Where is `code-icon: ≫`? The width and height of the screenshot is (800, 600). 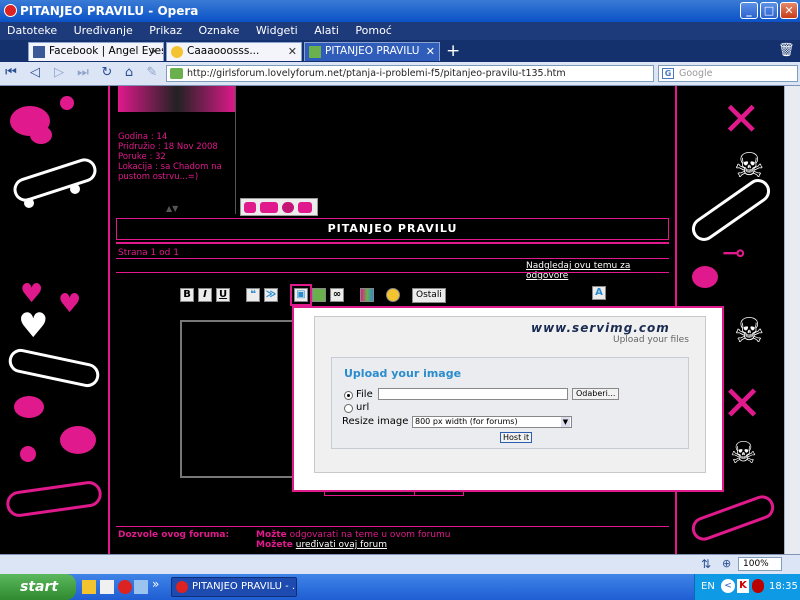 code-icon: ≫ is located at coordinates (271, 295).